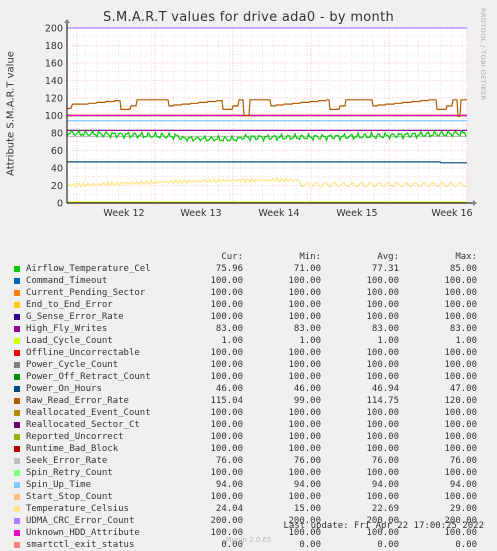  What do you see at coordinates (60, 204) in the screenshot?
I see `y-tick-label: 0` at bounding box center [60, 204].